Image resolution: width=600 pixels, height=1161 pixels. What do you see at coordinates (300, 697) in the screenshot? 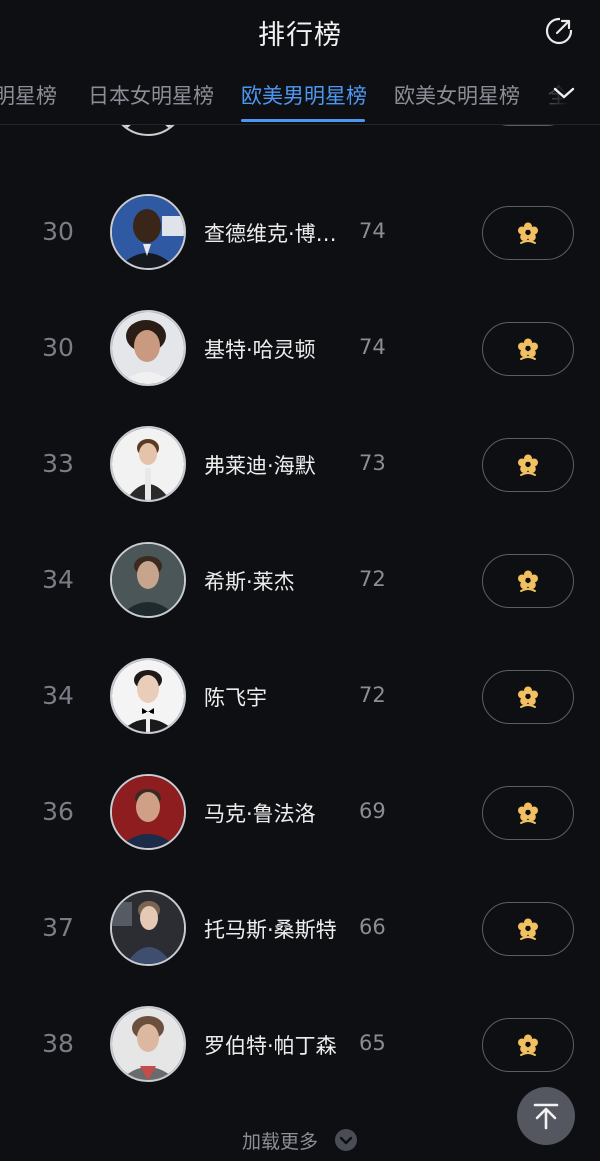
I see `ranking-row: 34 陈飞宇 72` at bounding box center [300, 697].